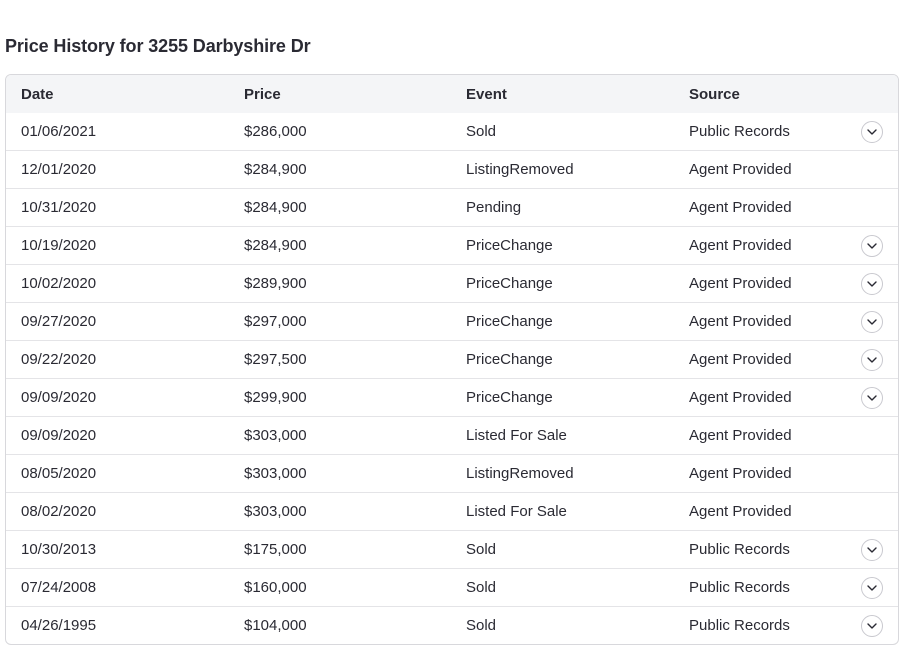 Image resolution: width=922 pixels, height=667 pixels. I want to click on table-header-row: Date Price Event Source, so click(452, 94).